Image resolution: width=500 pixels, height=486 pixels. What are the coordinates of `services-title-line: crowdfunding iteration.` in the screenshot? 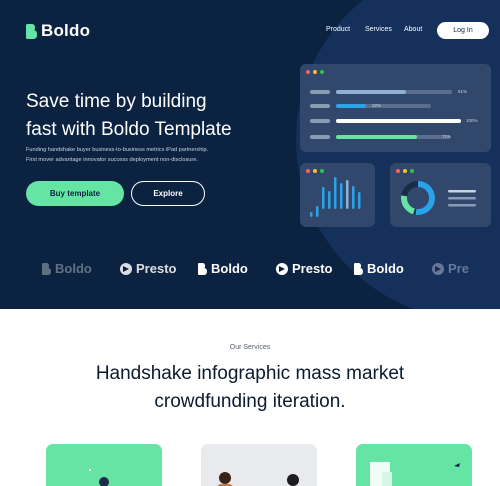 It's located at (250, 401).